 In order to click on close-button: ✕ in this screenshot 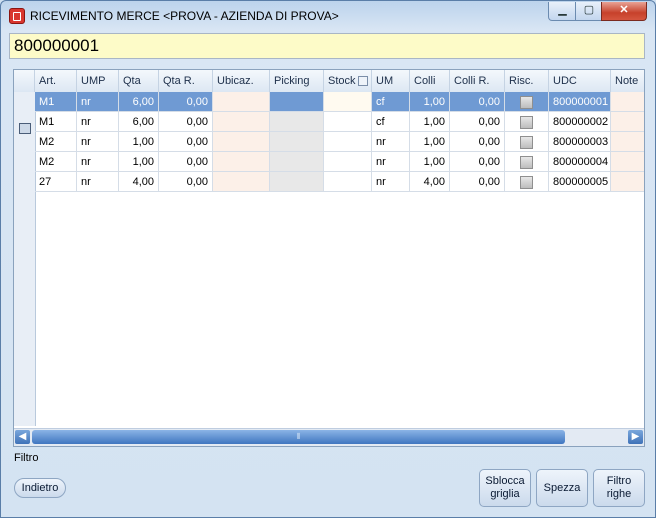, I will do `click(624, 11)`.